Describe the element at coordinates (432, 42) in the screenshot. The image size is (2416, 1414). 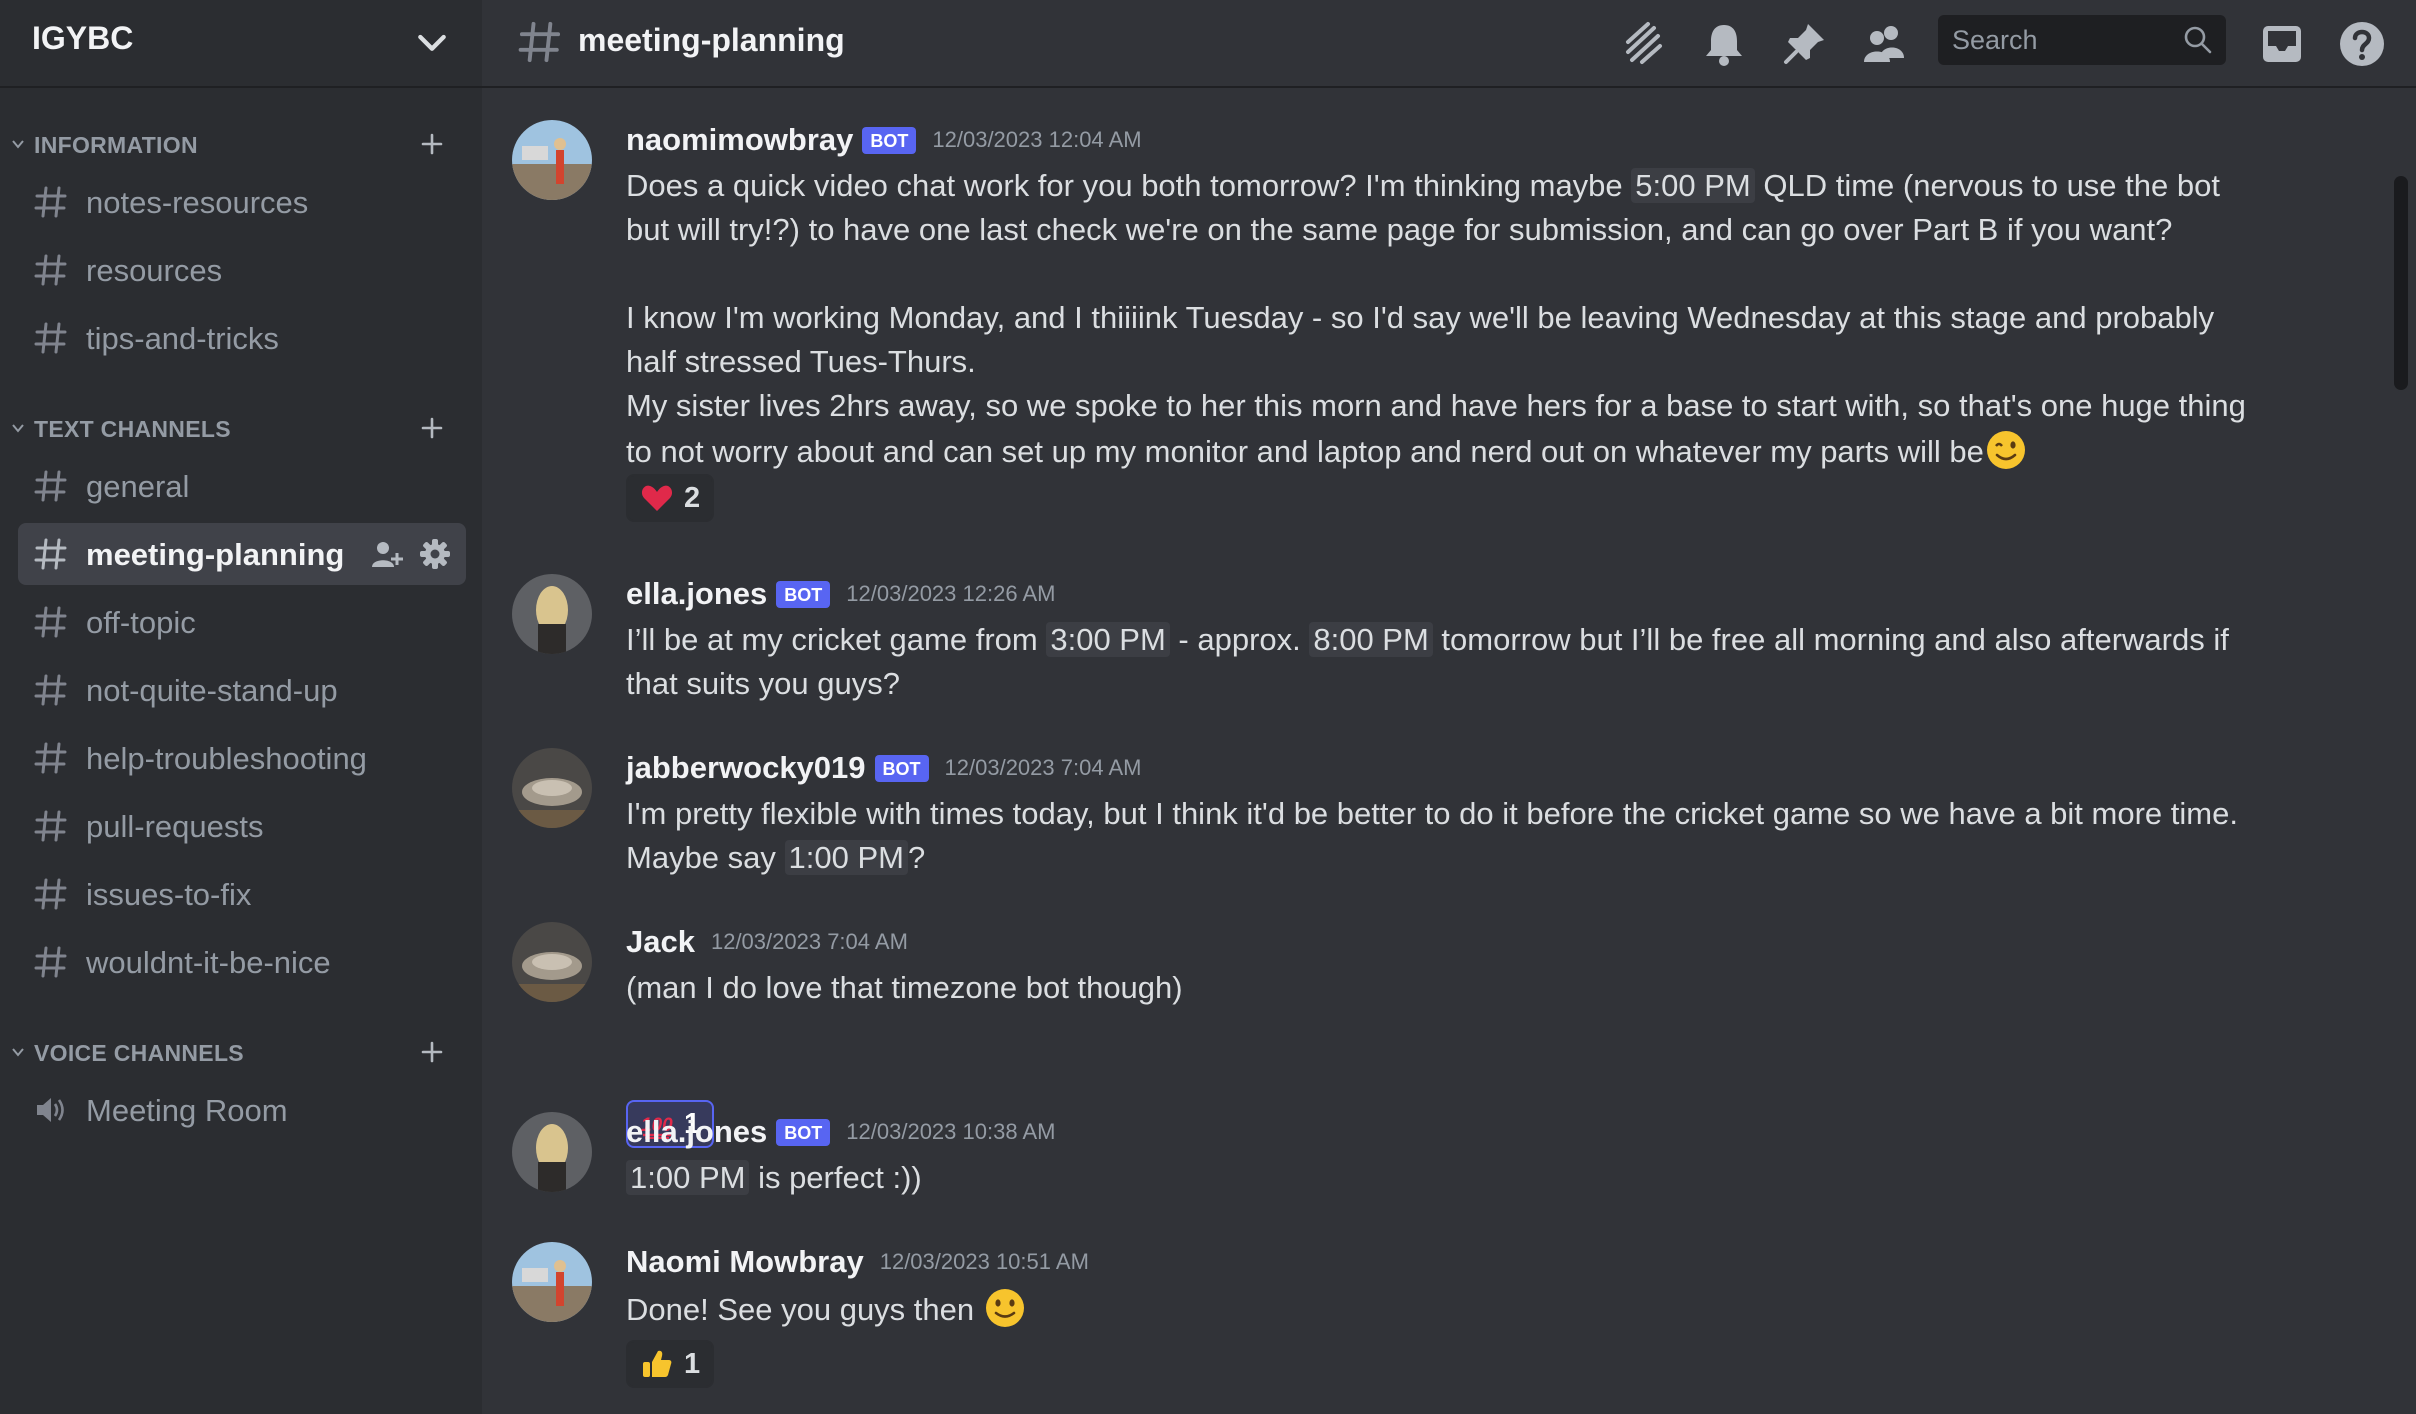
I see `chevron-down-icon` at that location.